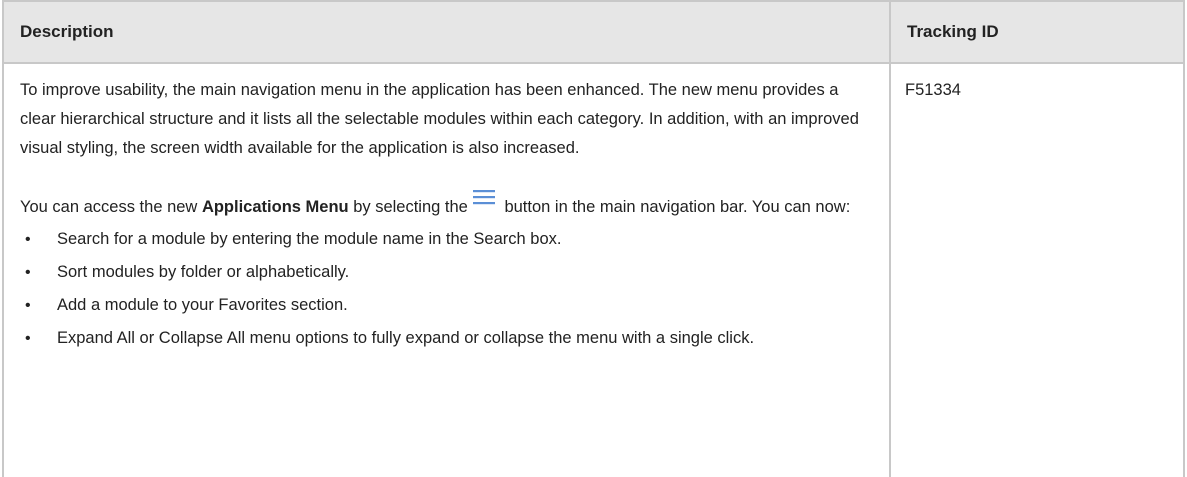  I want to click on applications-menu-term: Applications Menu, so click(275, 207).